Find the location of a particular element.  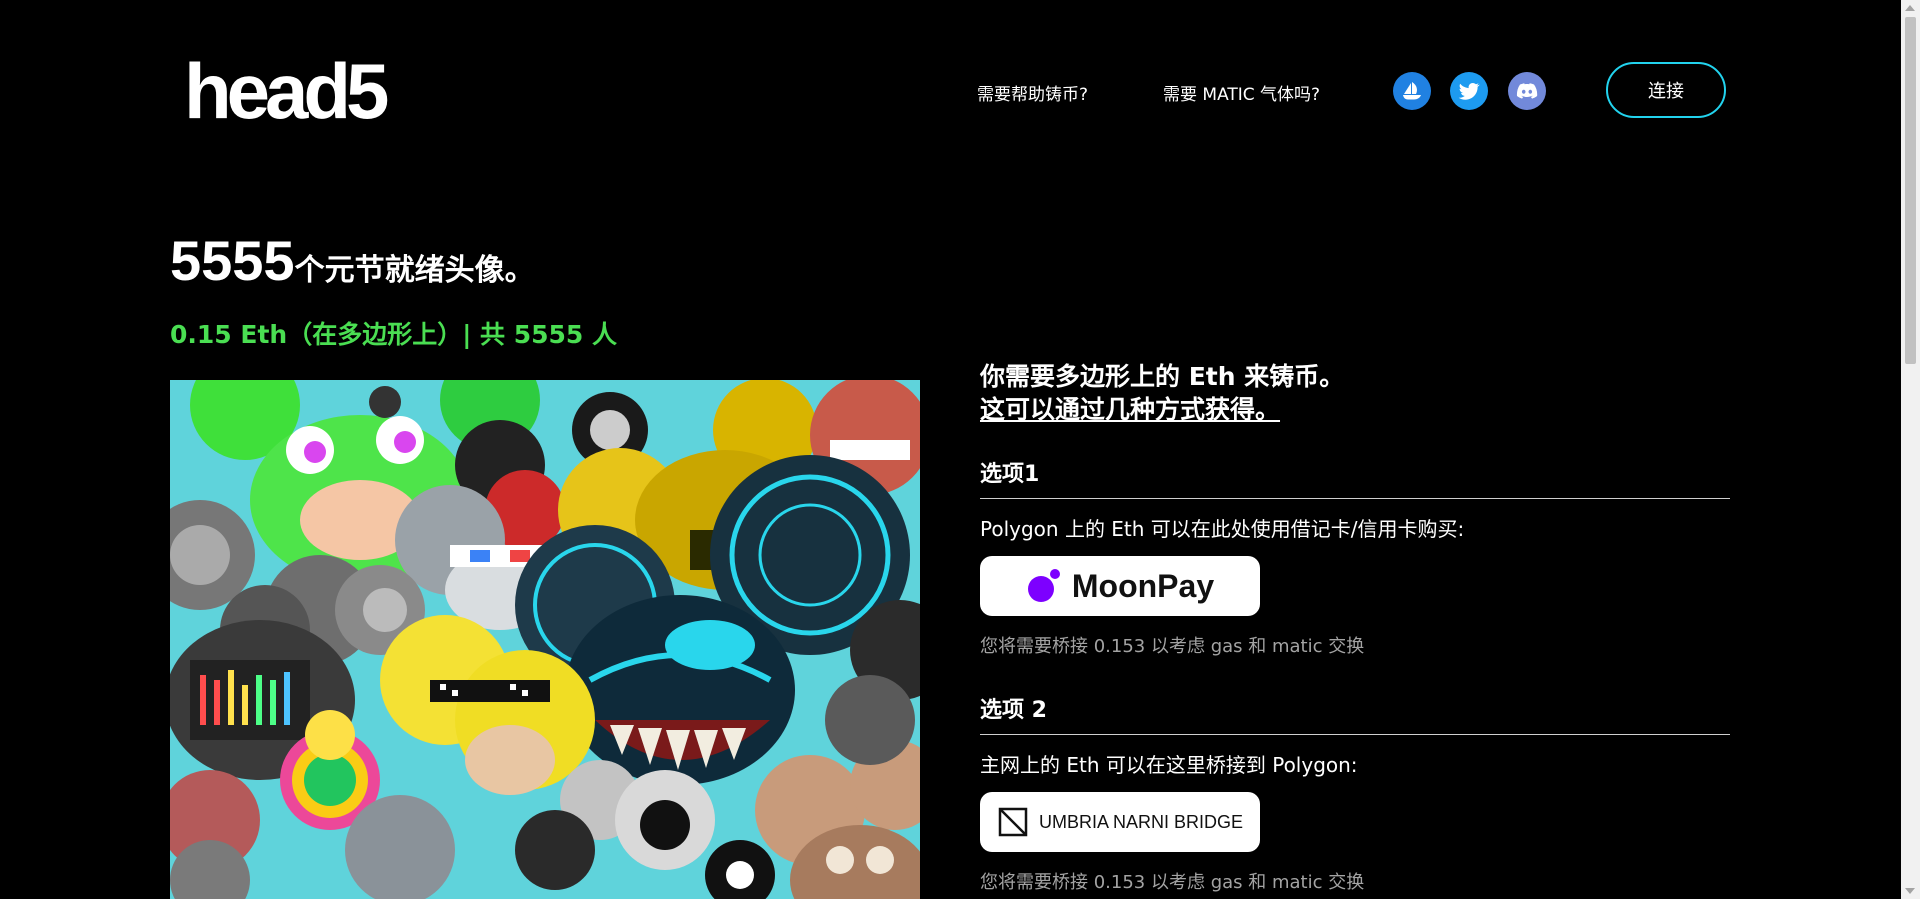

option-2-heading: 选项 2 is located at coordinates (1355, 713).